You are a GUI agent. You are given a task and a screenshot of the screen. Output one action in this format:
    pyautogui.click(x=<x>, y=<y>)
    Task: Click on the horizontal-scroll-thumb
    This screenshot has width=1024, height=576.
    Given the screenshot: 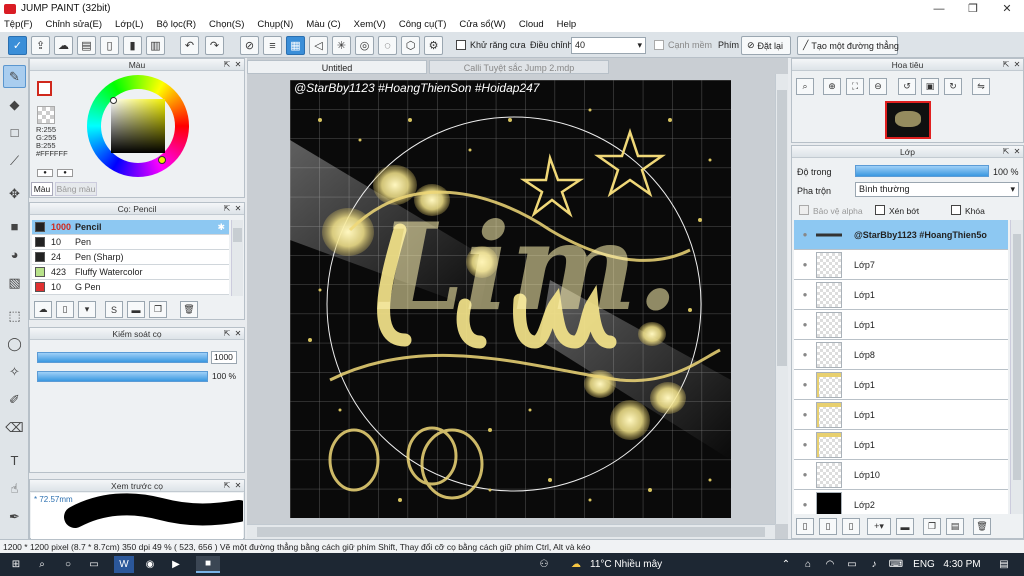 What is the action you would take?
    pyautogui.click(x=511, y=532)
    